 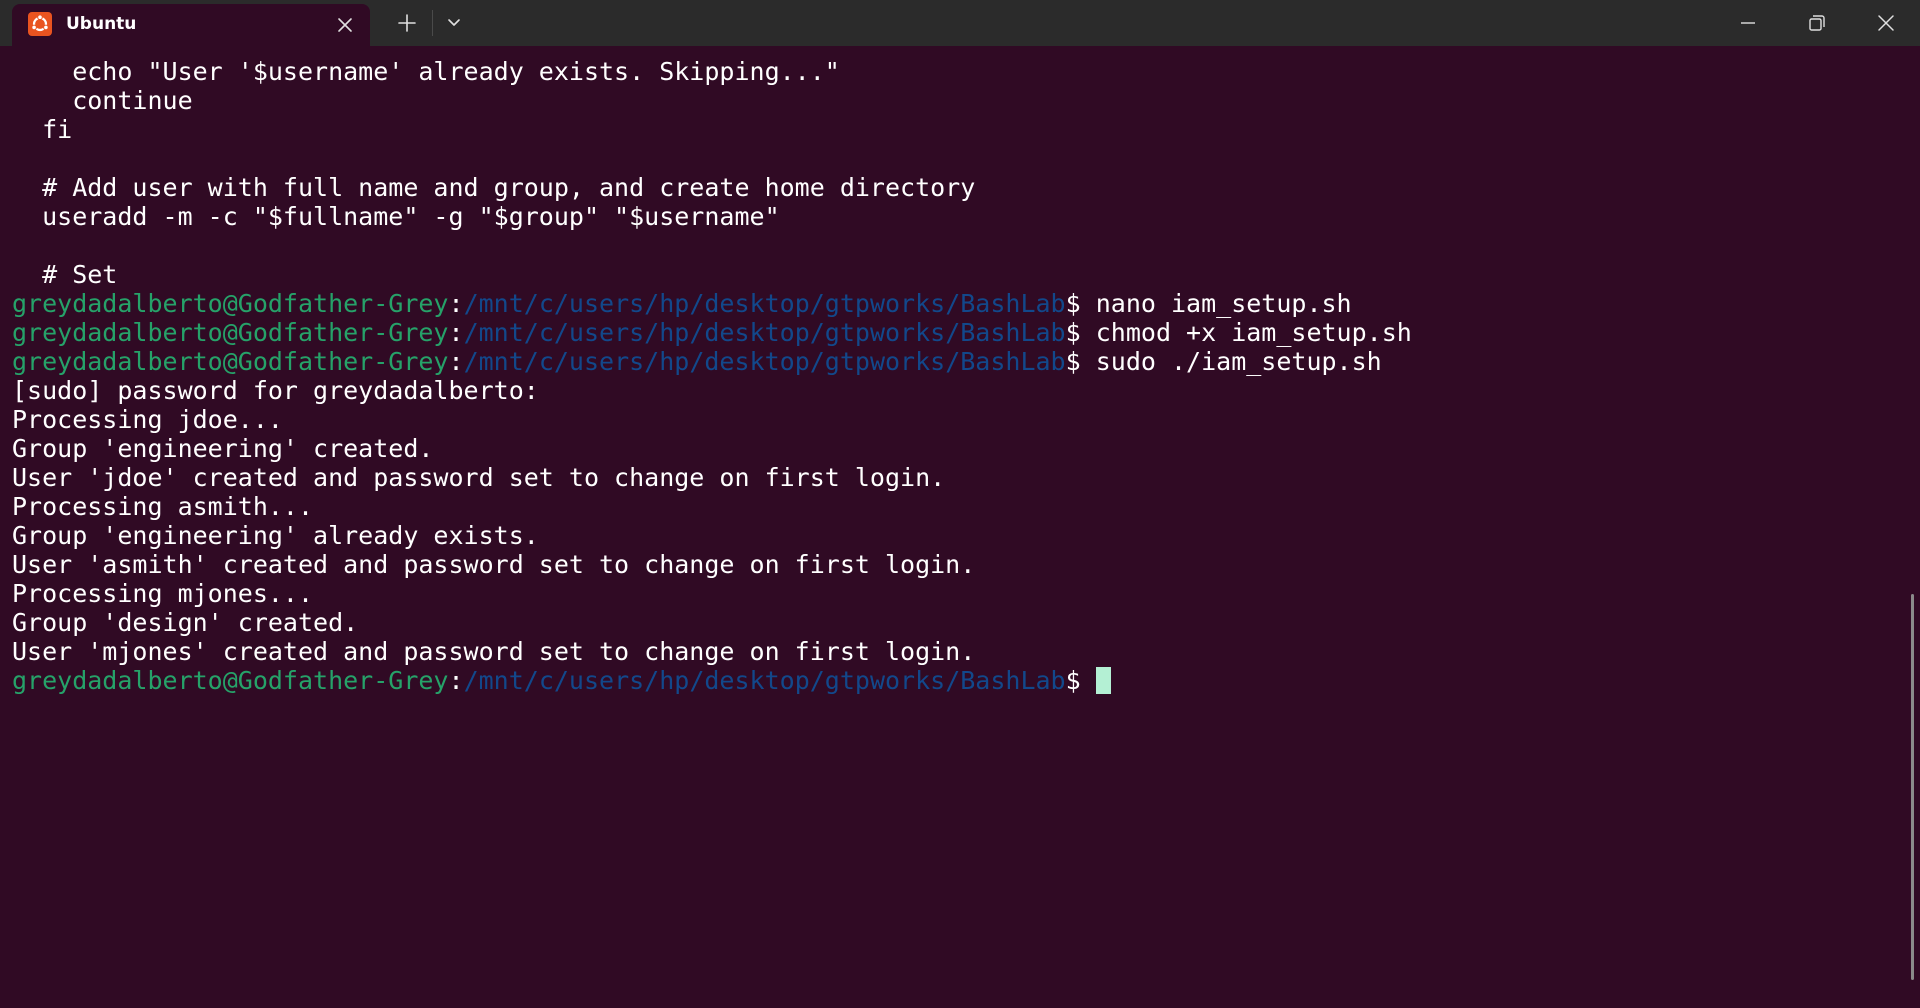 What do you see at coordinates (223, 448) in the screenshot?
I see `output-line: Group 'engineering' created.` at bounding box center [223, 448].